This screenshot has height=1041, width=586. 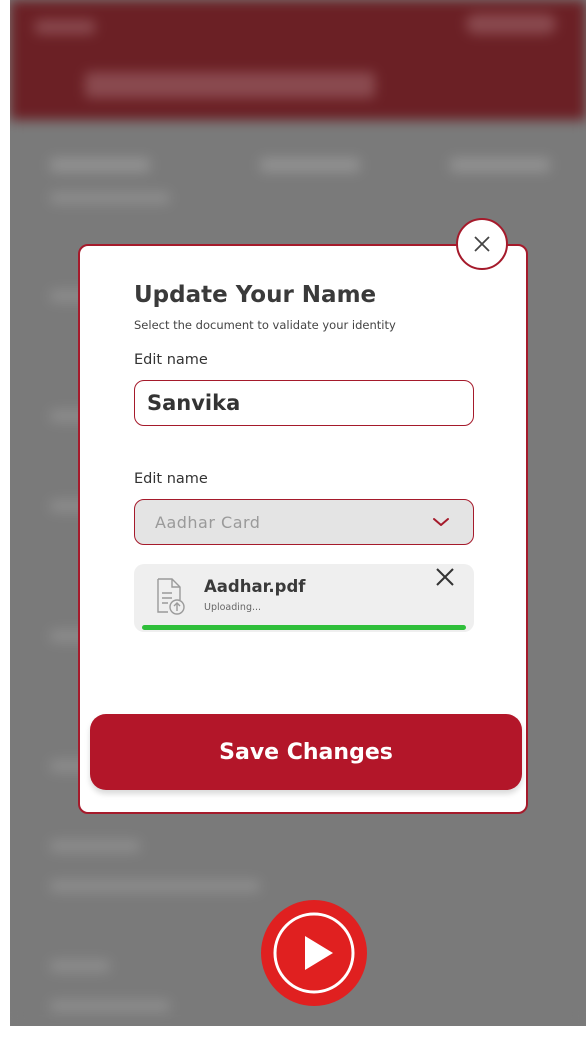 I want to click on upload-progress-fill, so click(x=304, y=627).